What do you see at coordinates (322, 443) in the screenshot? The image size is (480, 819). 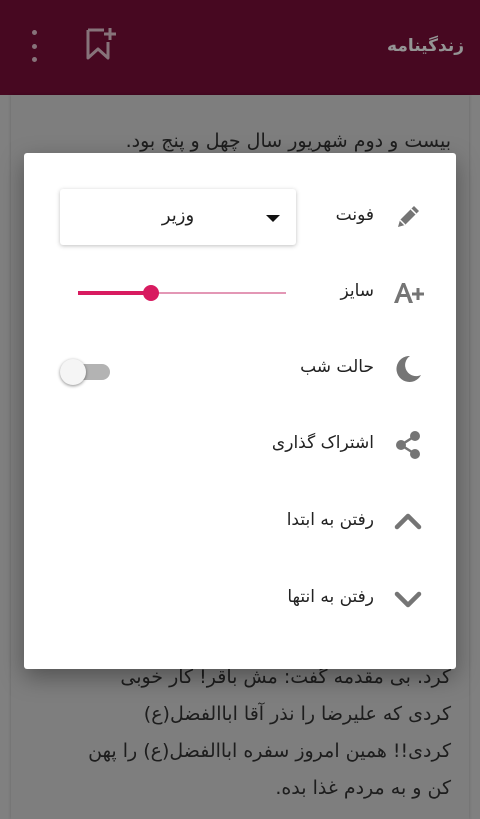 I see `share-label: اشتراک گذاری` at bounding box center [322, 443].